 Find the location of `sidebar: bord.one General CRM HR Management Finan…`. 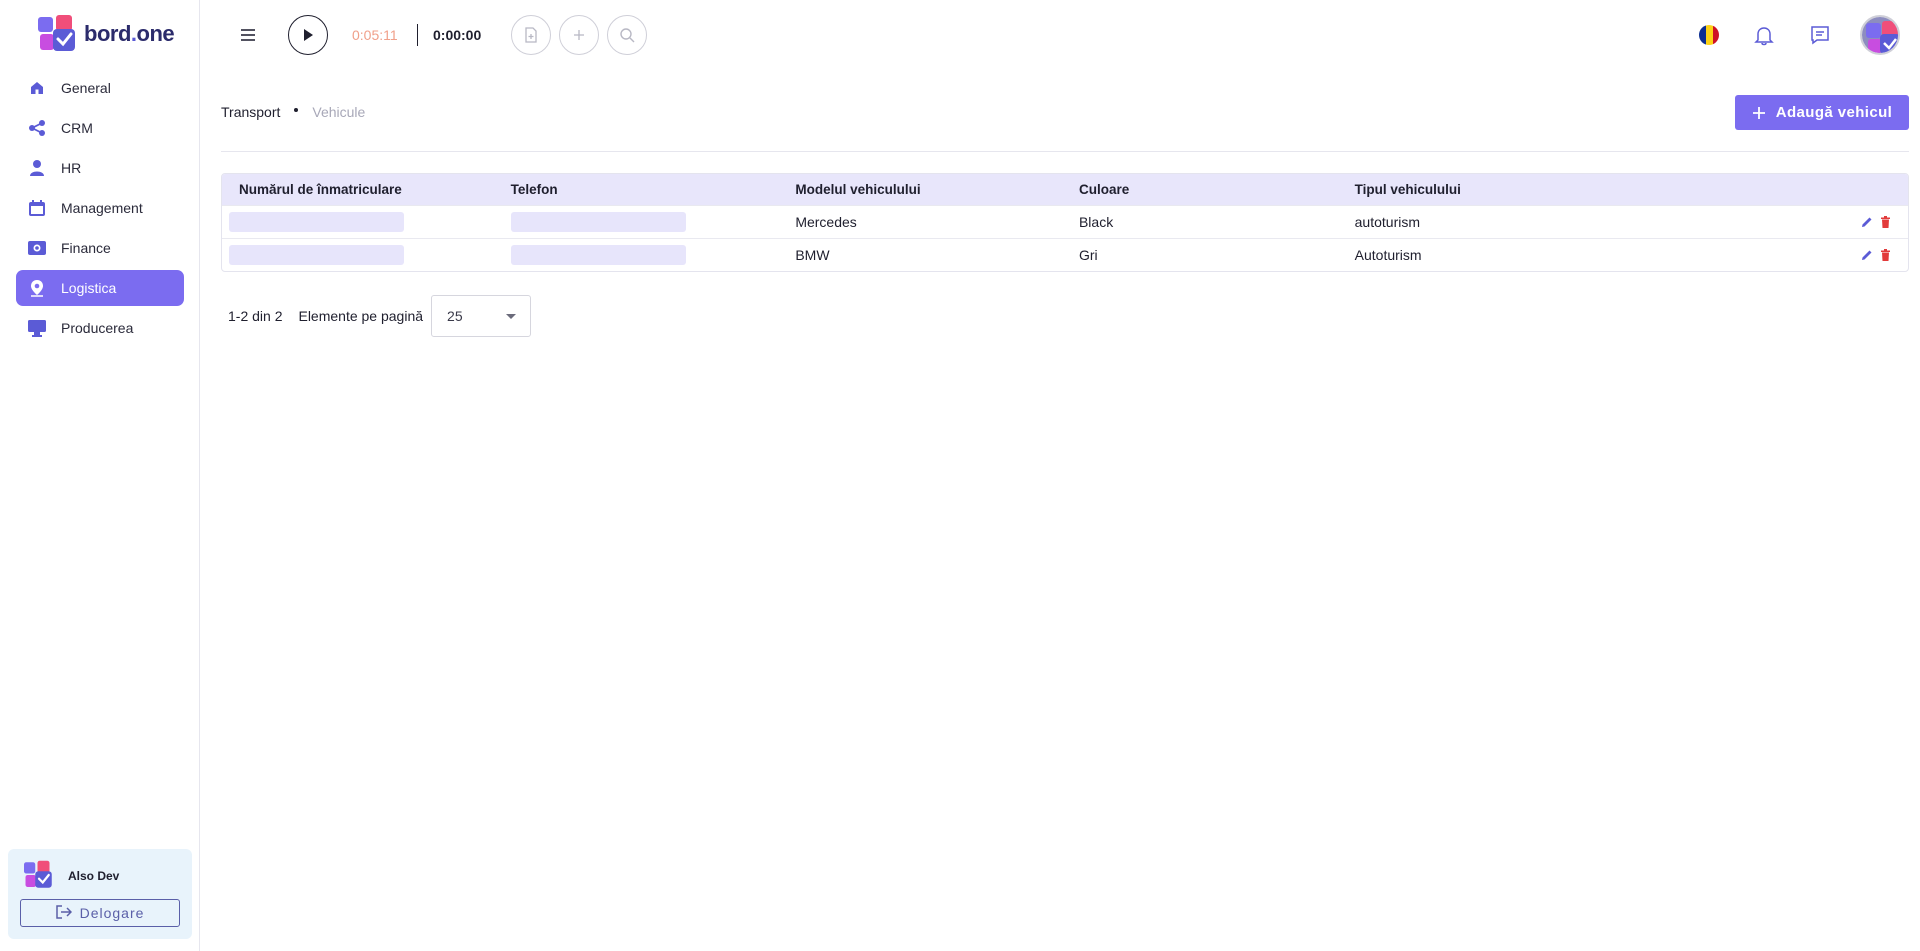

sidebar: bord.one General CRM HR Management Finan… is located at coordinates (100, 475).